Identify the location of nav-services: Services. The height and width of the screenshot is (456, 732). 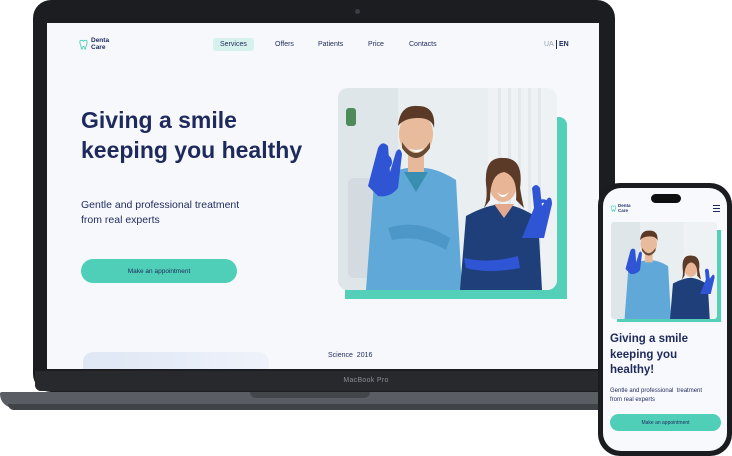
(233, 44).